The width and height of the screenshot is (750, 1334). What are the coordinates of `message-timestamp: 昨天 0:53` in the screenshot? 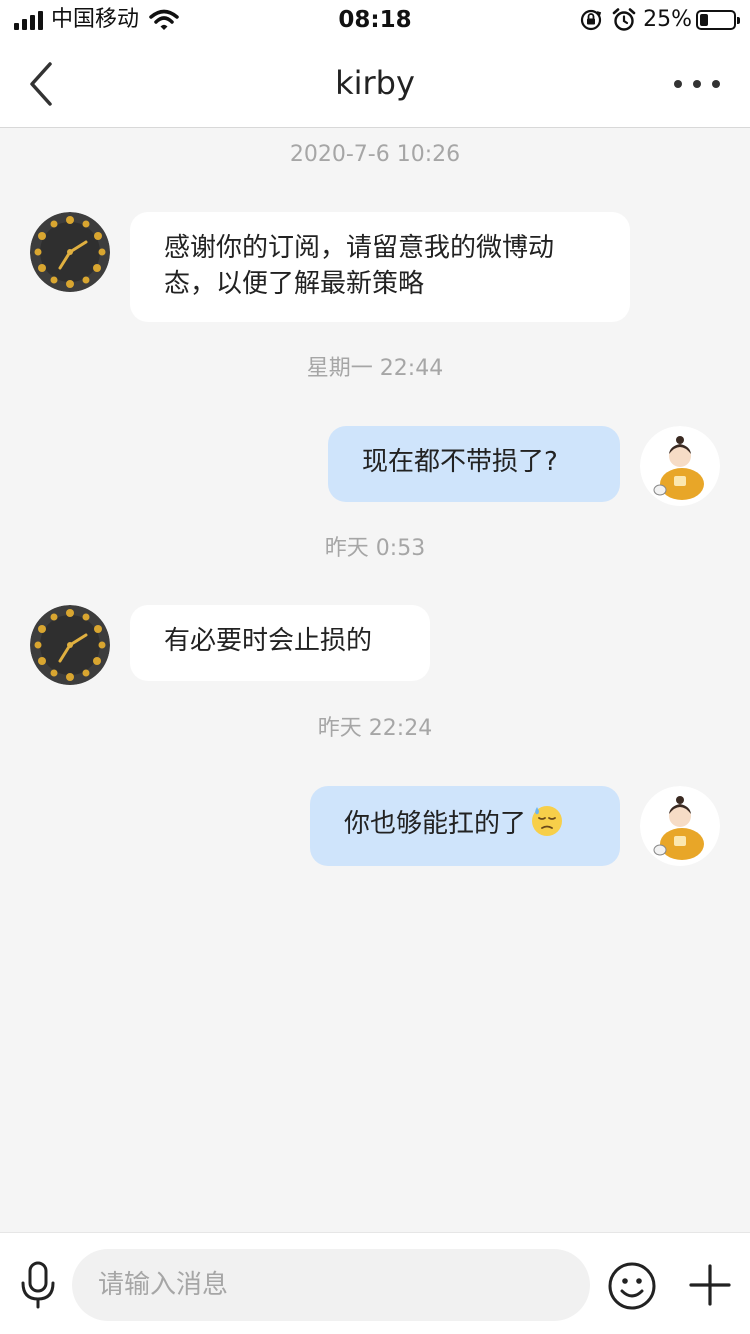 It's located at (375, 548).